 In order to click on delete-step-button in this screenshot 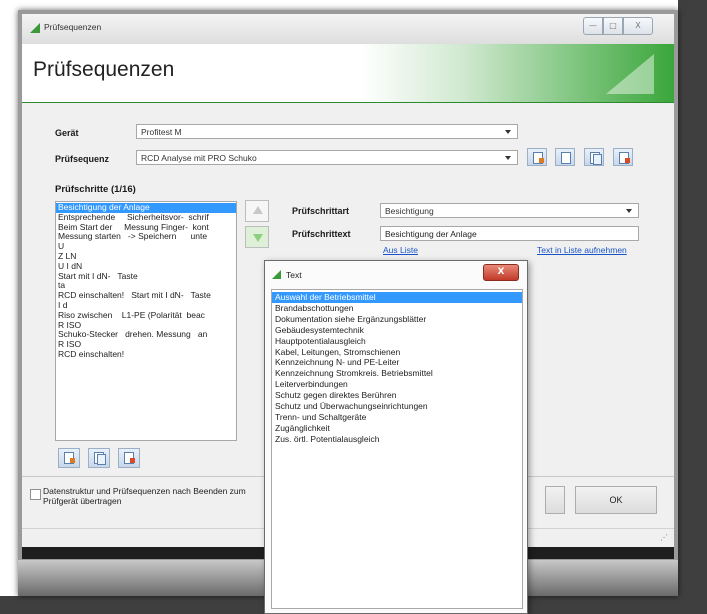, I will do `click(129, 458)`.